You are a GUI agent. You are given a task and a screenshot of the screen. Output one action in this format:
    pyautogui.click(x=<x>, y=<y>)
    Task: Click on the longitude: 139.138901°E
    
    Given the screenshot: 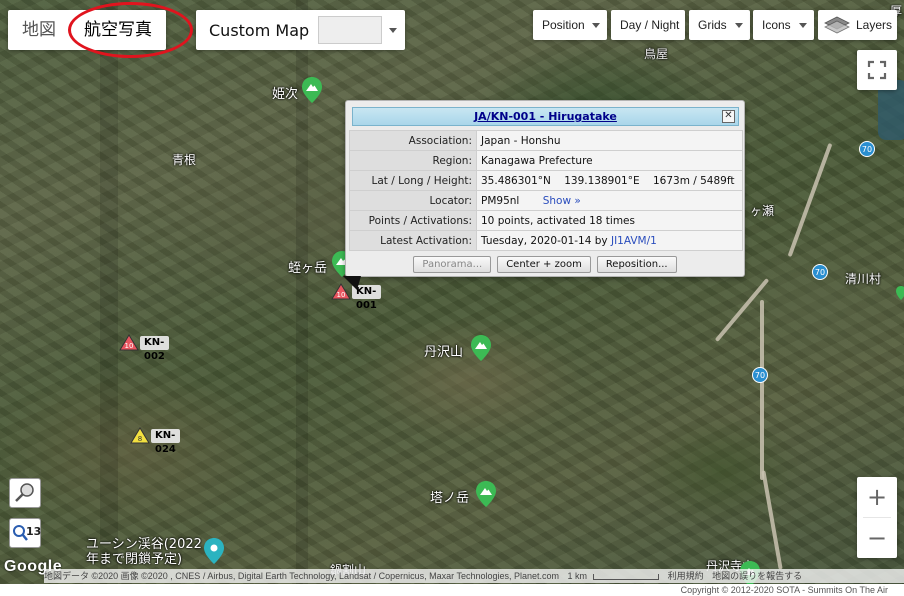 What is the action you would take?
    pyautogui.click(x=602, y=180)
    